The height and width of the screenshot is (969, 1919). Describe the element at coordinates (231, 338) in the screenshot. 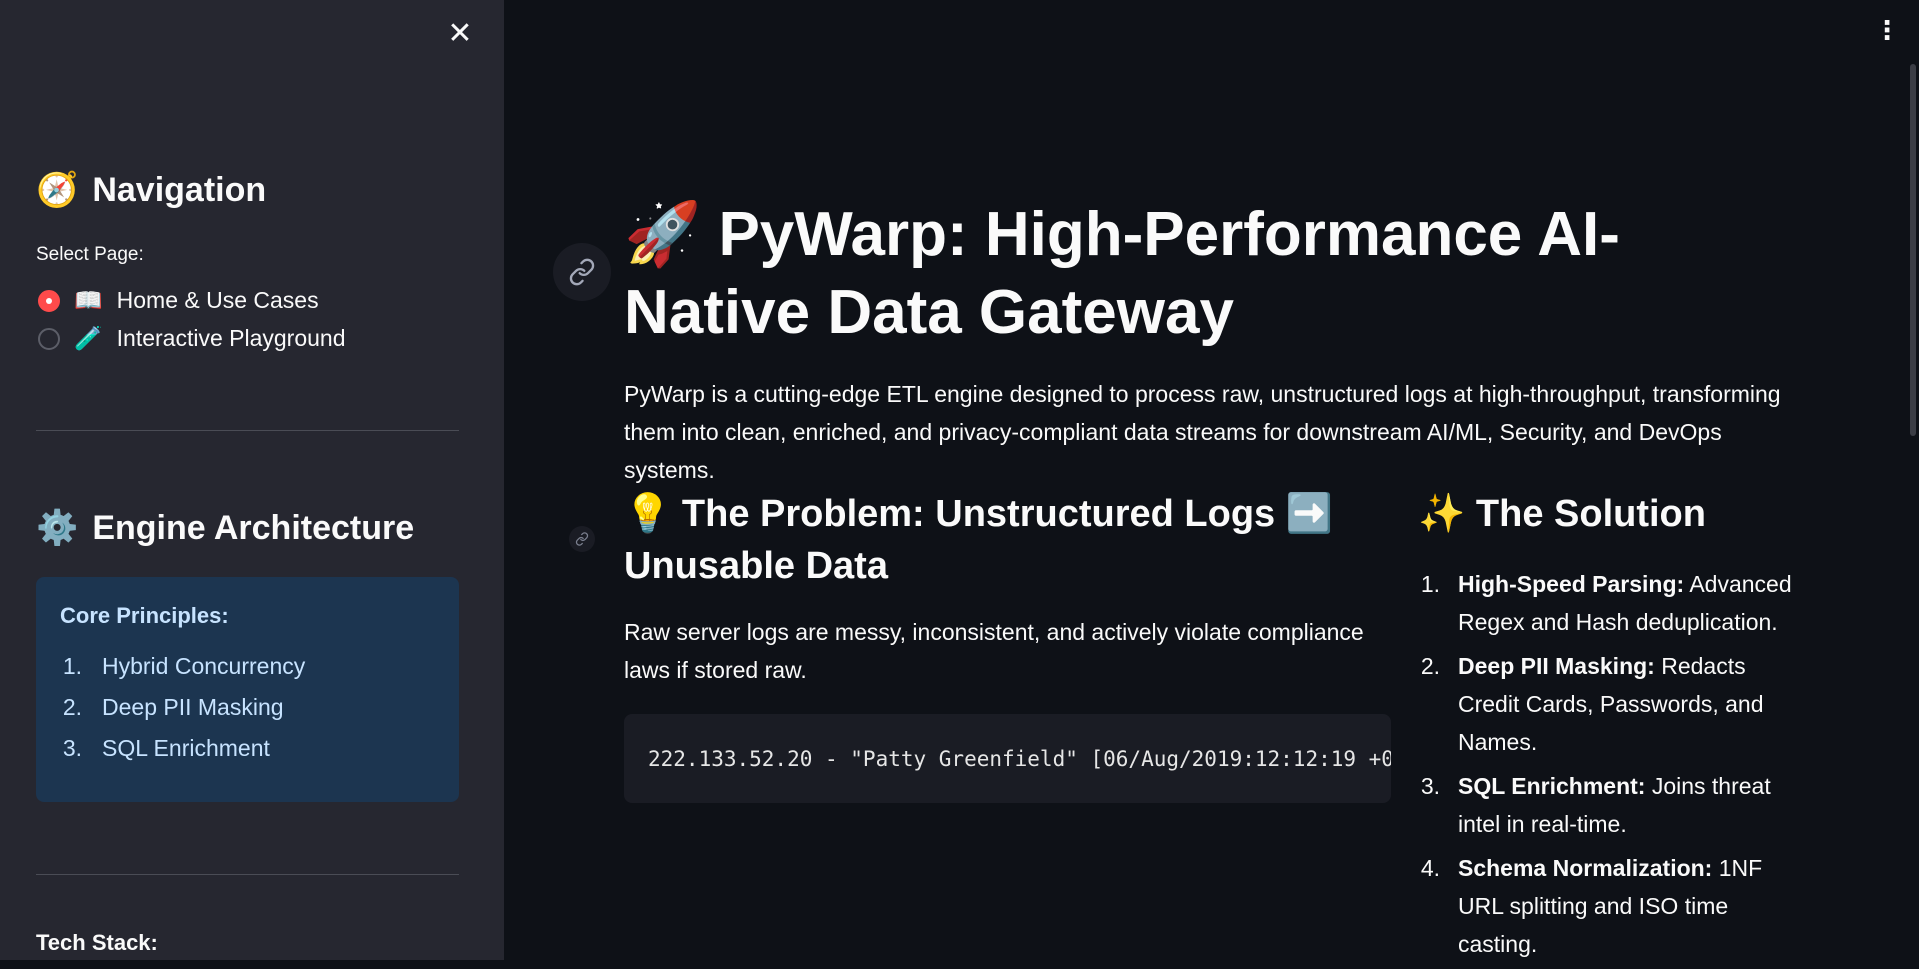

I see `radio-option-label: Interactive Playground` at that location.